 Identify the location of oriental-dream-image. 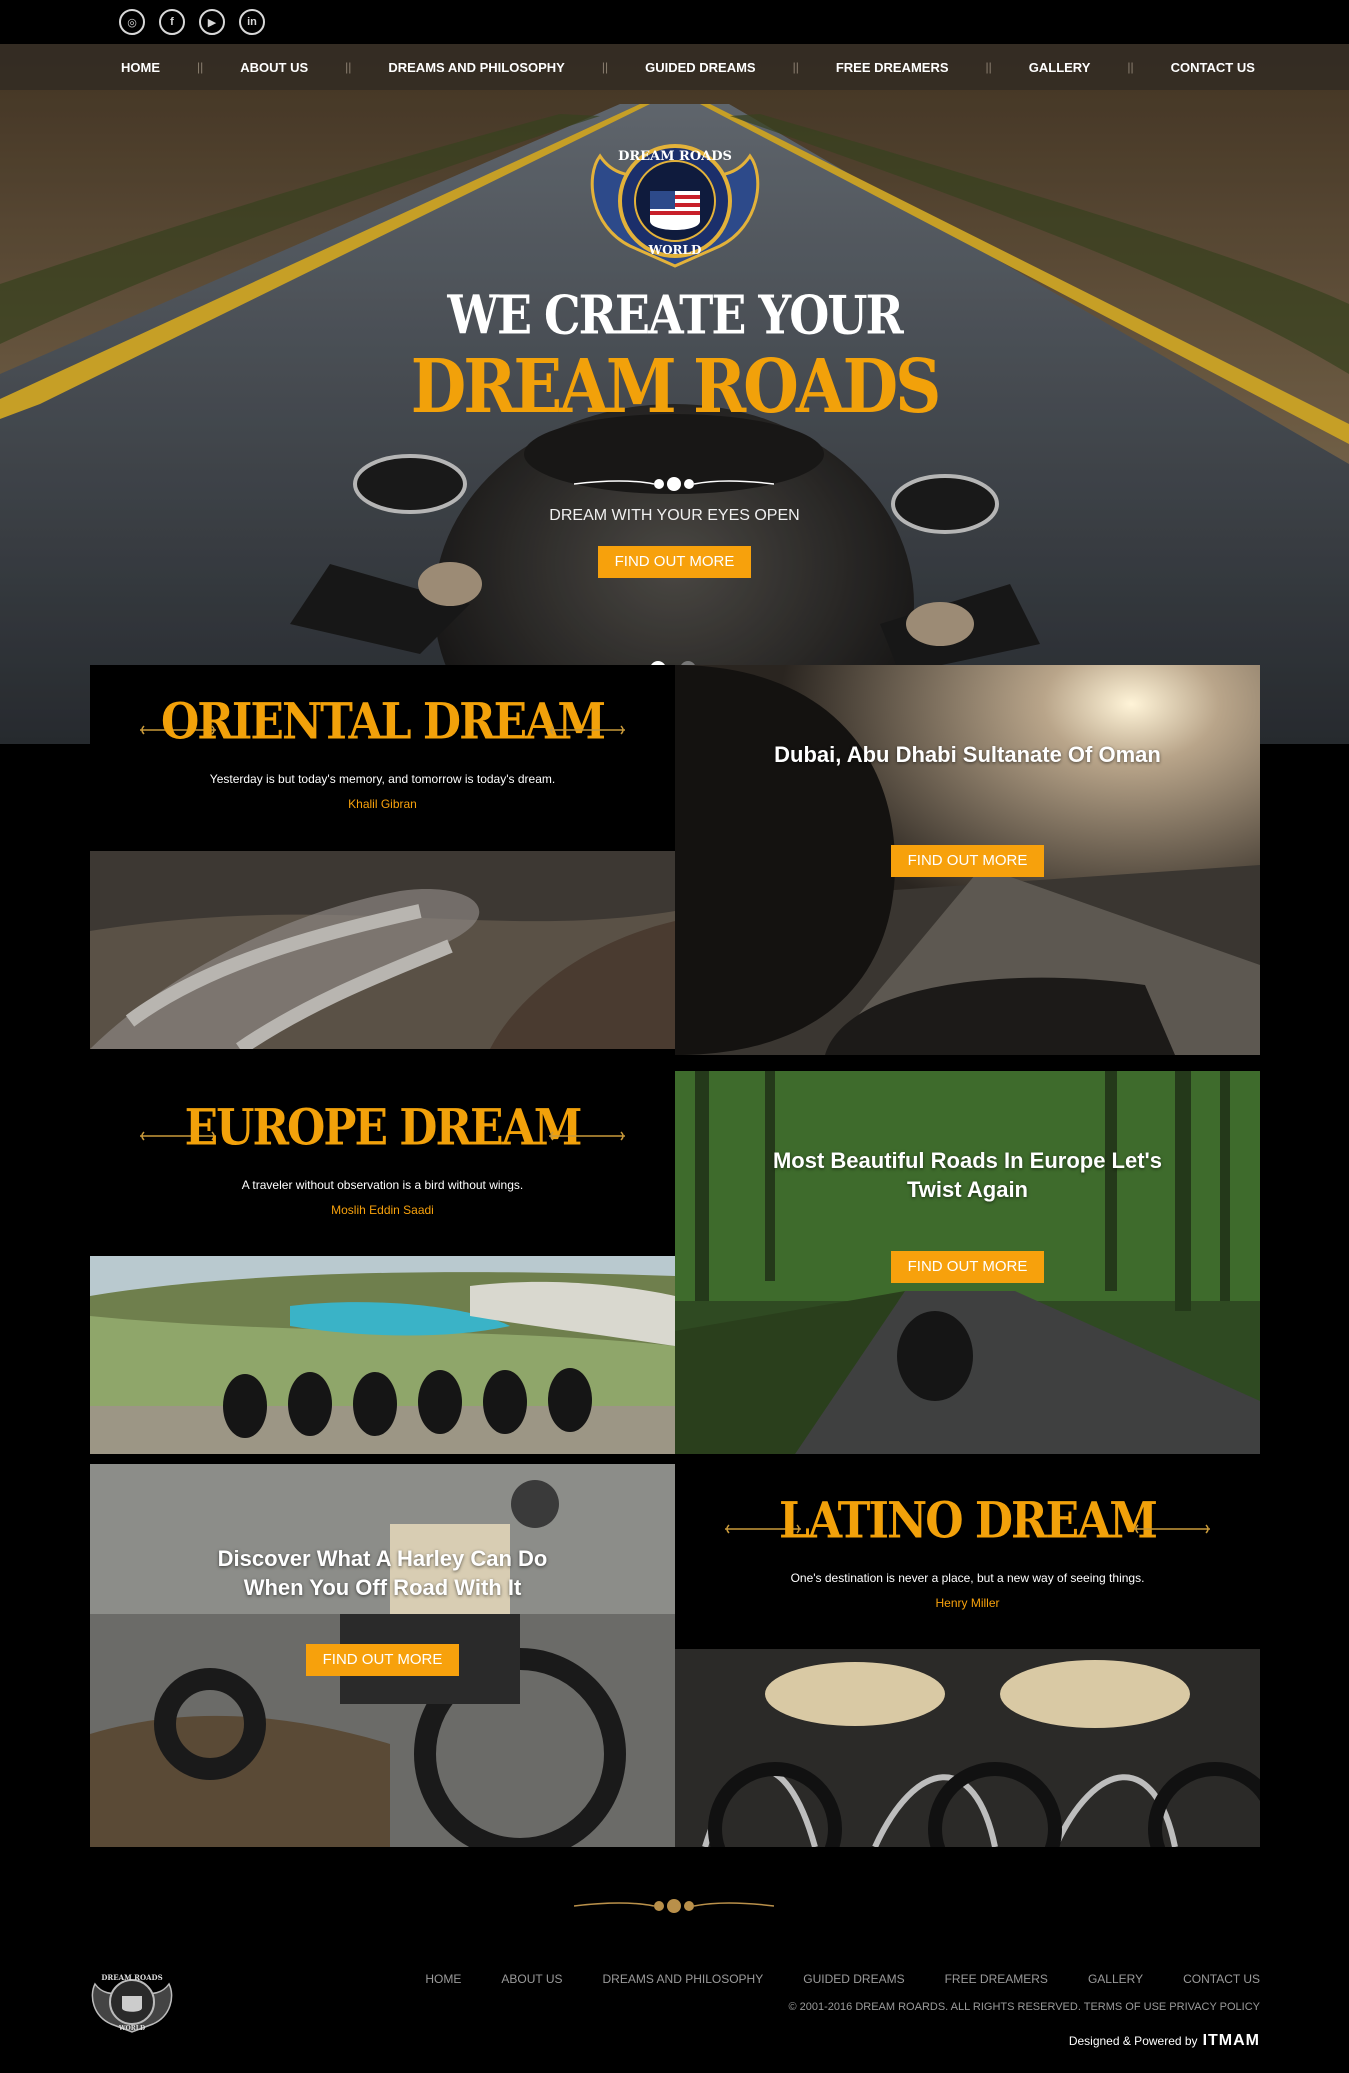
(382, 950).